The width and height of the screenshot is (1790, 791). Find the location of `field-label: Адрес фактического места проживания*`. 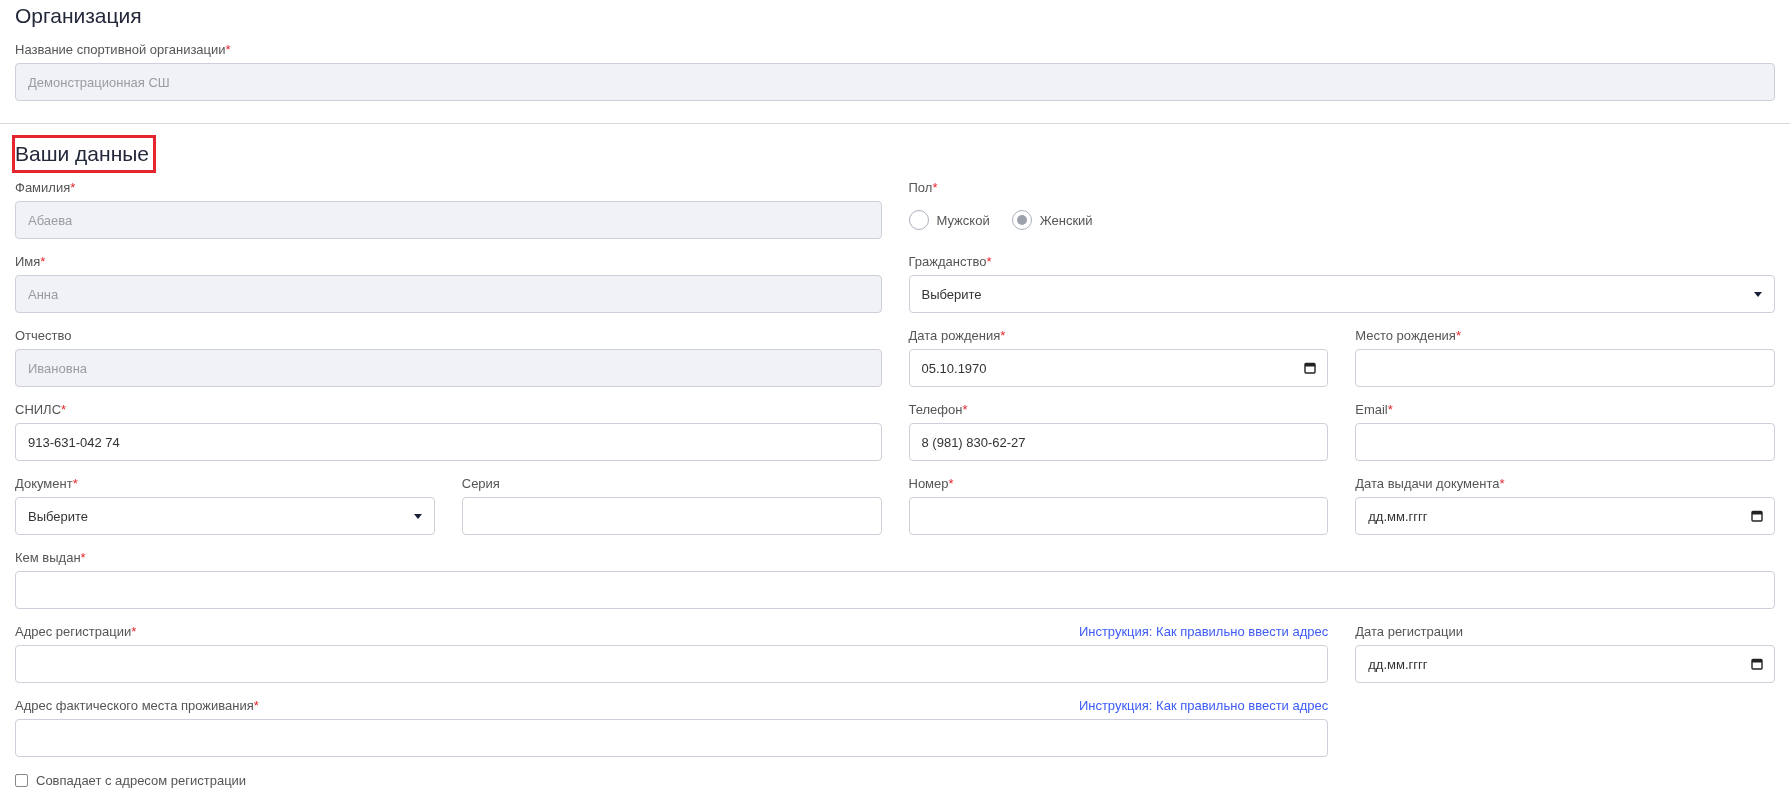

field-label: Адрес фактического места проживания* is located at coordinates (137, 706).